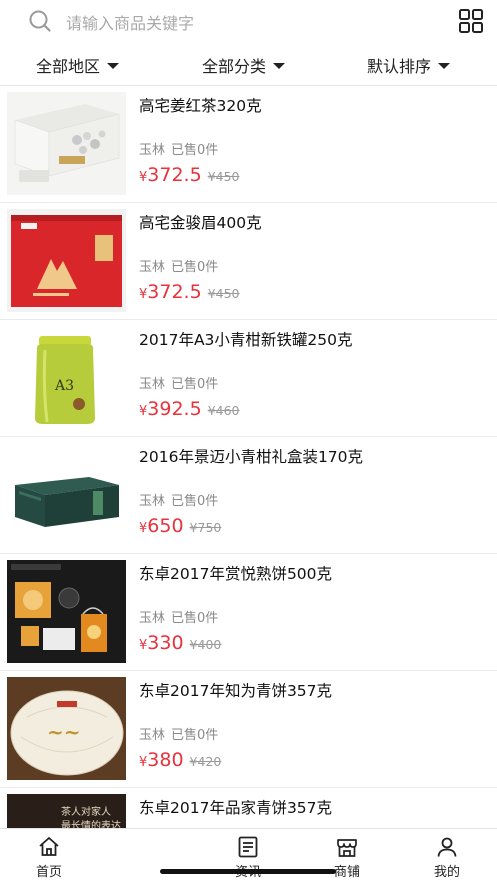 This screenshot has height=883, width=497. Describe the element at coordinates (347, 848) in the screenshot. I see `shop-icon` at that location.